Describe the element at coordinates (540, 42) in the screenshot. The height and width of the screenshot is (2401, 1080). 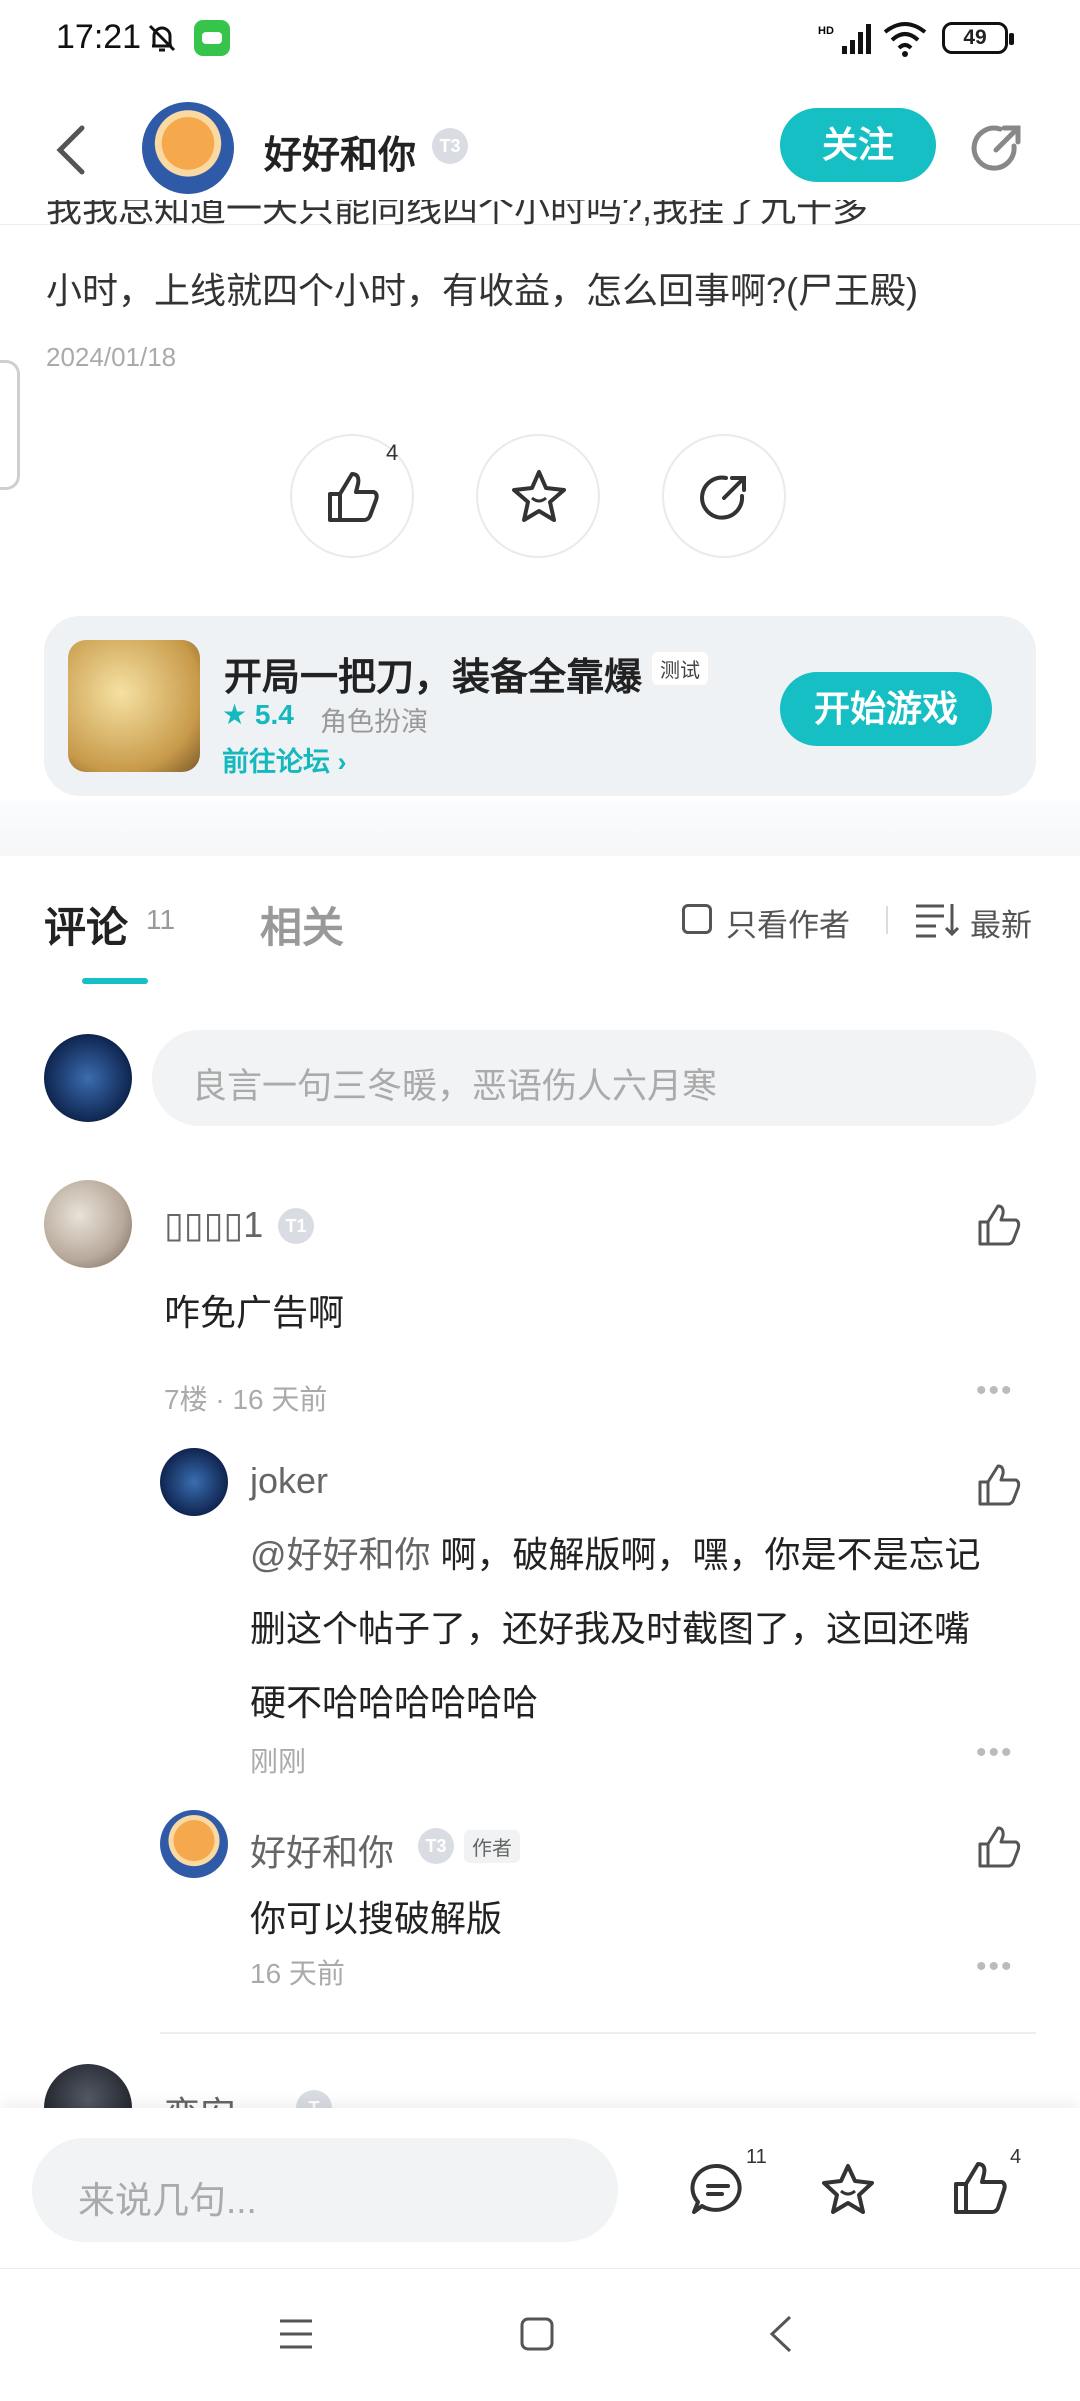
I see `status-bar: 17:21 HD 49` at that location.